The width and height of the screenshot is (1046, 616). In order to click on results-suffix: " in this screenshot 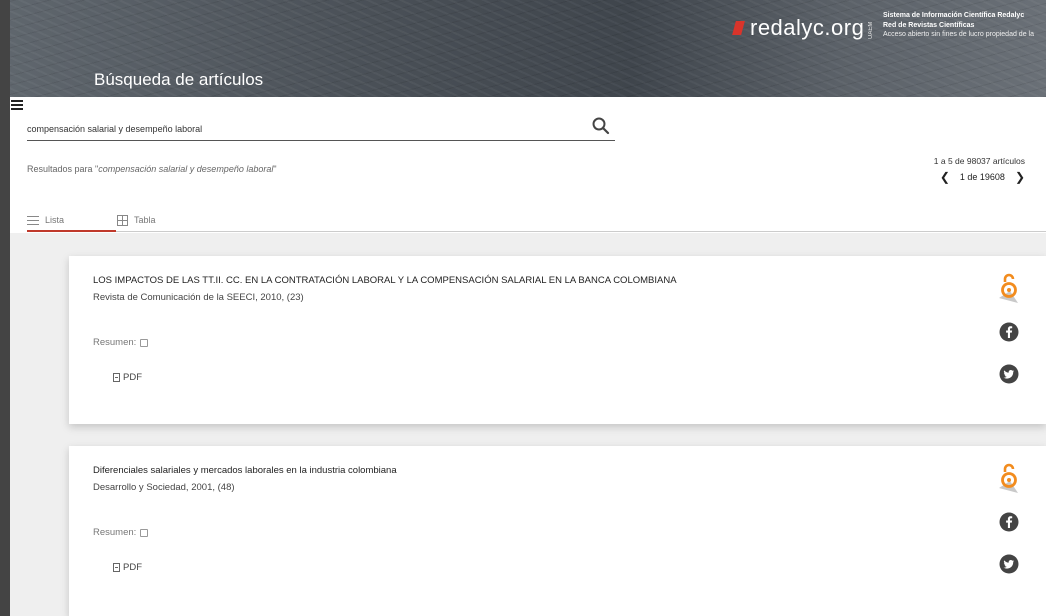, I will do `click(275, 169)`.